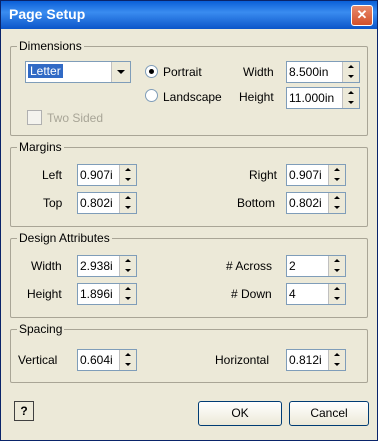 This screenshot has width=378, height=441. I want to click on design-width-label: Width, so click(46, 266).